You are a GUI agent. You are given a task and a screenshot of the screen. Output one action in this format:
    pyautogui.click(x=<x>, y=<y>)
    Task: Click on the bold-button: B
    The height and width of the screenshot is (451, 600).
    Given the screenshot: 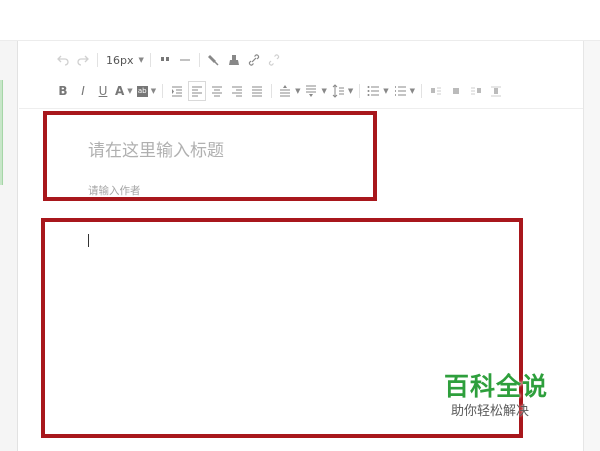 What is the action you would take?
    pyautogui.click(x=63, y=91)
    